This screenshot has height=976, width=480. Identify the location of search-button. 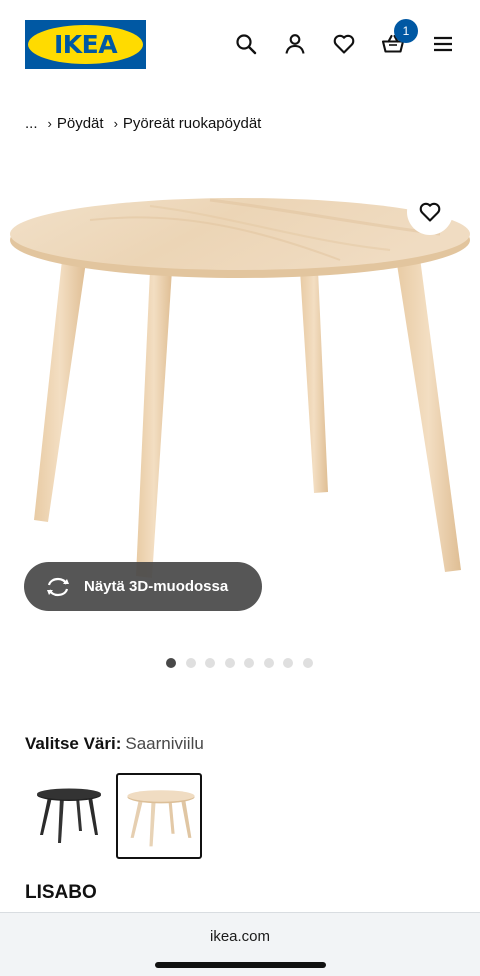
(246, 44).